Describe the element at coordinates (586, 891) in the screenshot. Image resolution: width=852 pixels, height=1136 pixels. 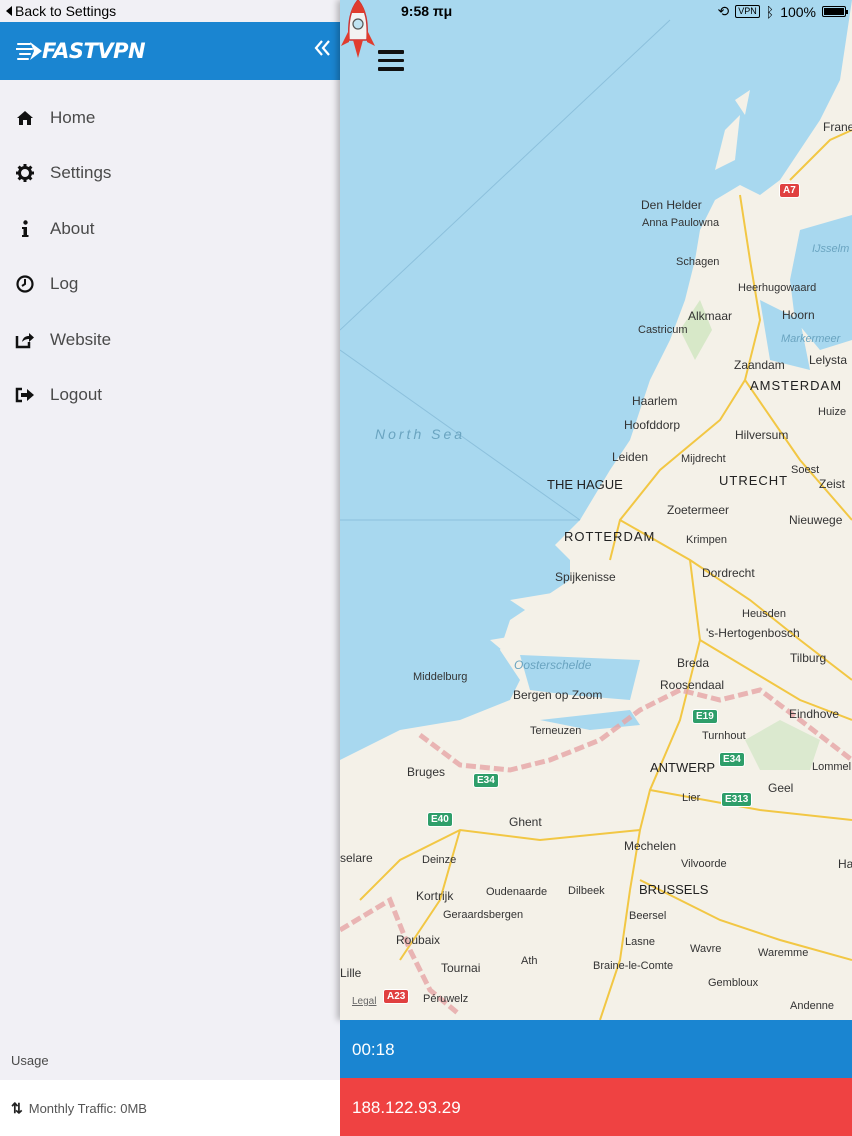
I see `map-label: Dilbeek` at that location.